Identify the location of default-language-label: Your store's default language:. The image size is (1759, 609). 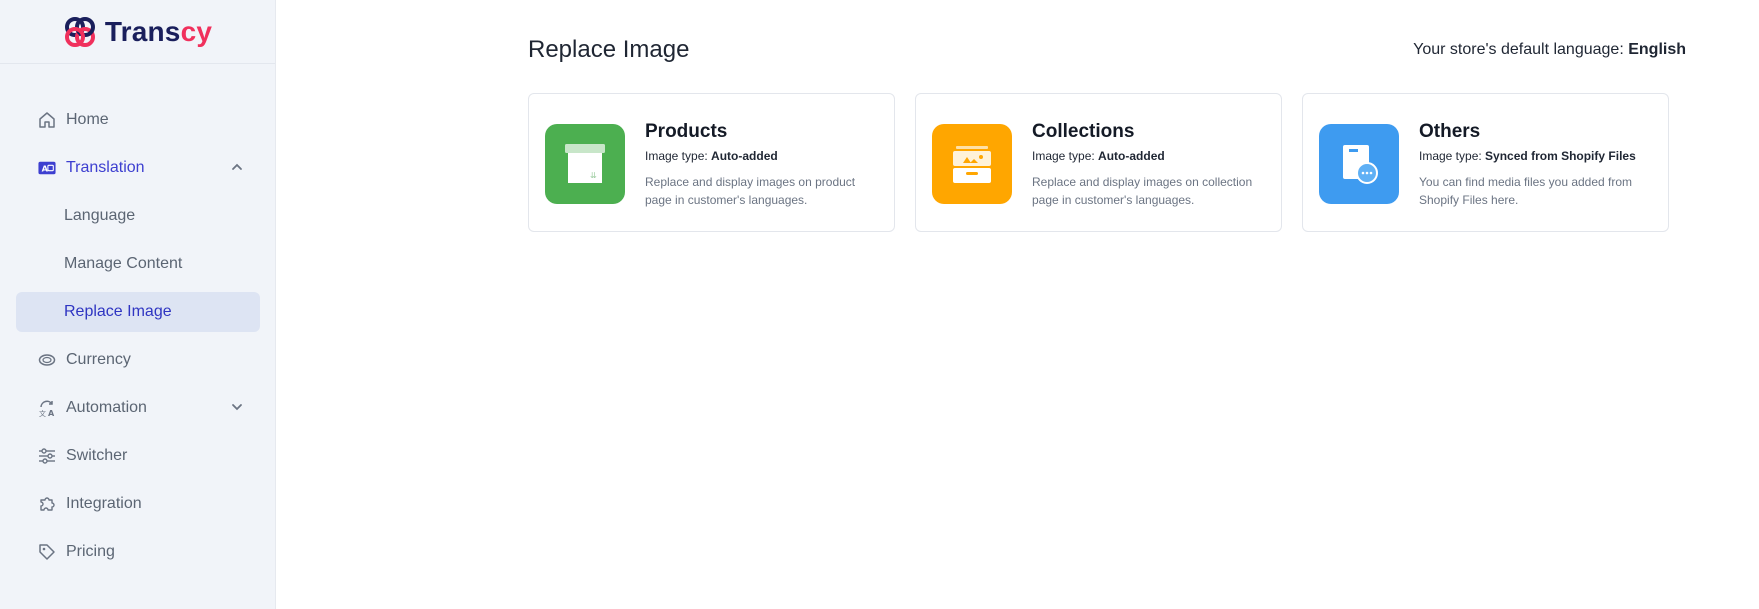
(1518, 49).